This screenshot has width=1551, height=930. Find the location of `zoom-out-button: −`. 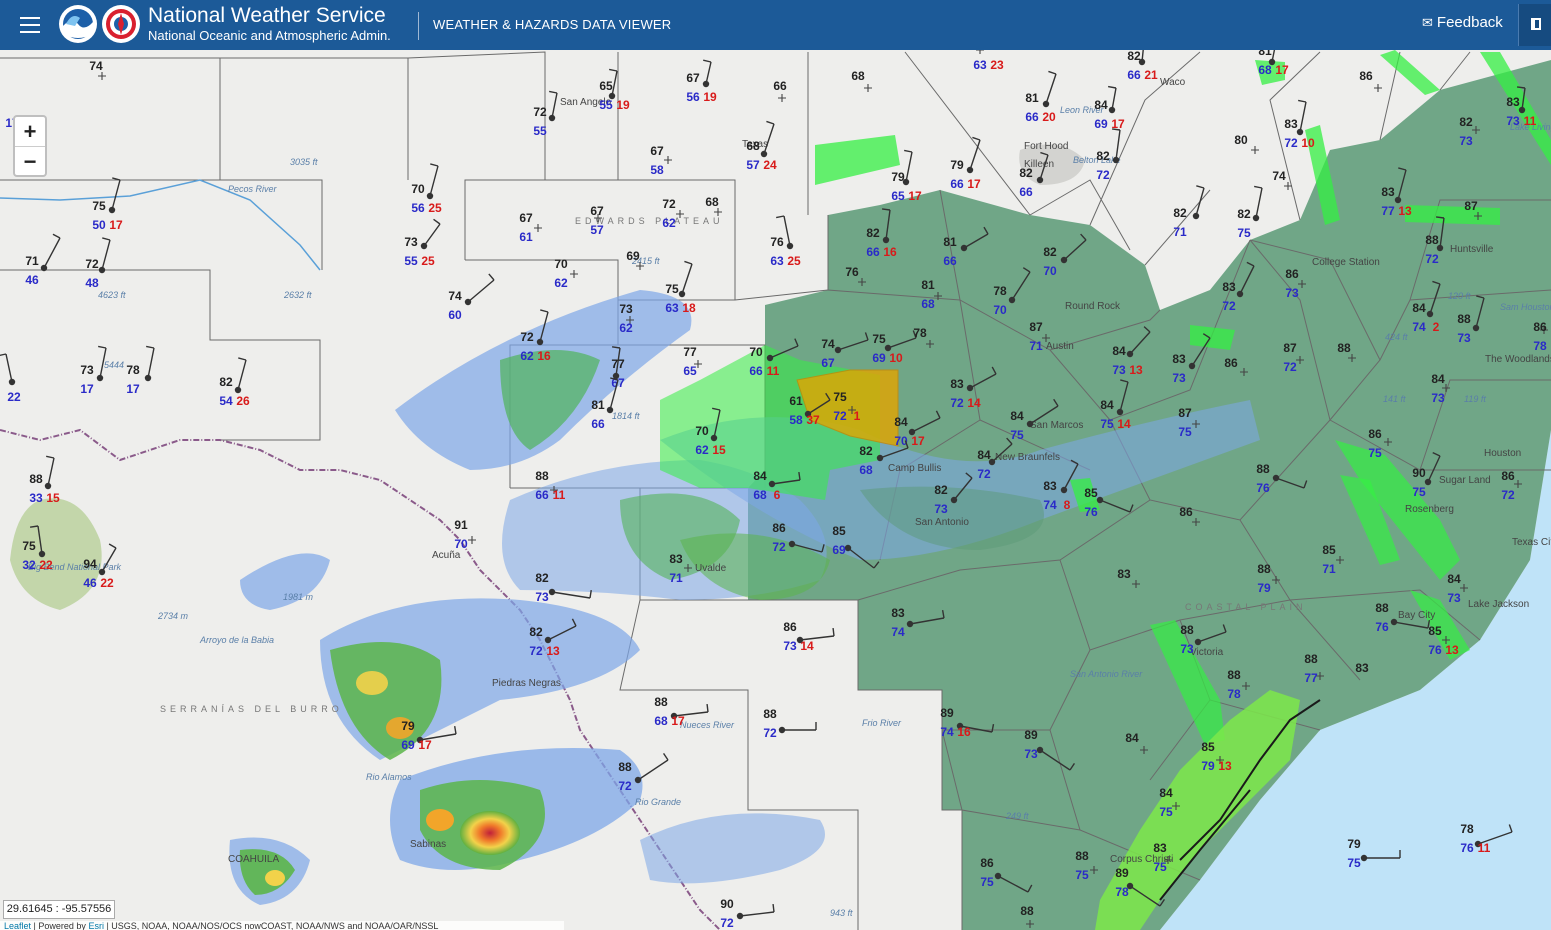

zoom-out-button: − is located at coordinates (30, 161).